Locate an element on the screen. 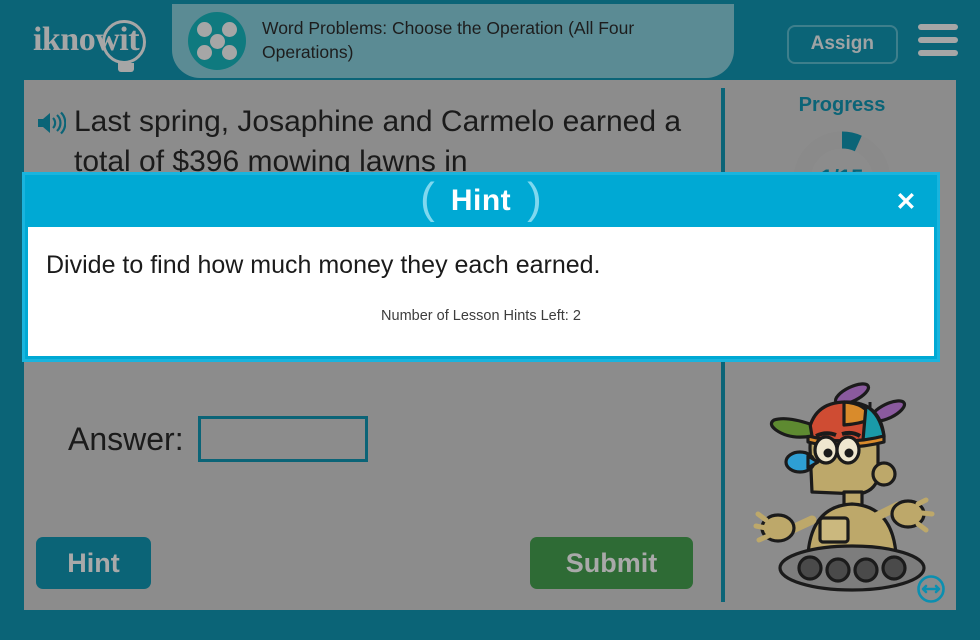  hints-left-label: Number of Lesson Hints Left: 2 is located at coordinates (481, 316).